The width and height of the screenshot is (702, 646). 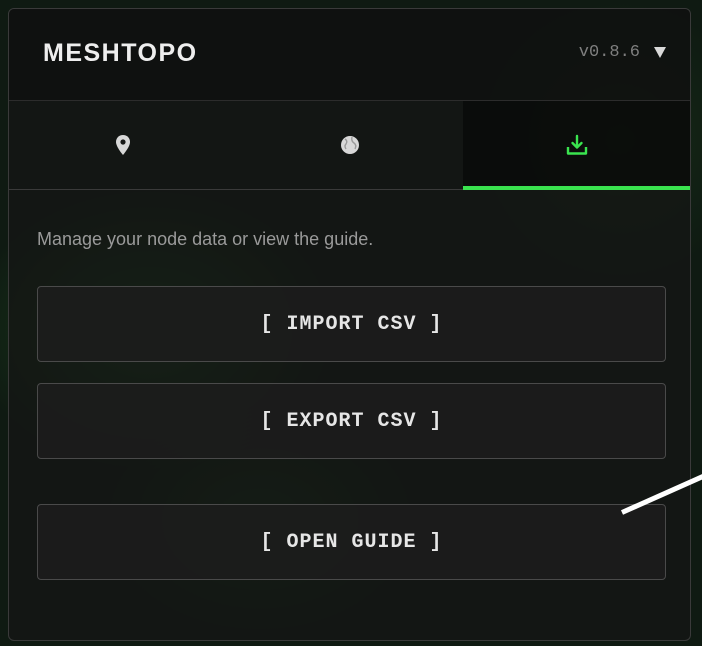 What do you see at coordinates (351, 421) in the screenshot?
I see `export-csv-button: [ EXPORT CSV ]` at bounding box center [351, 421].